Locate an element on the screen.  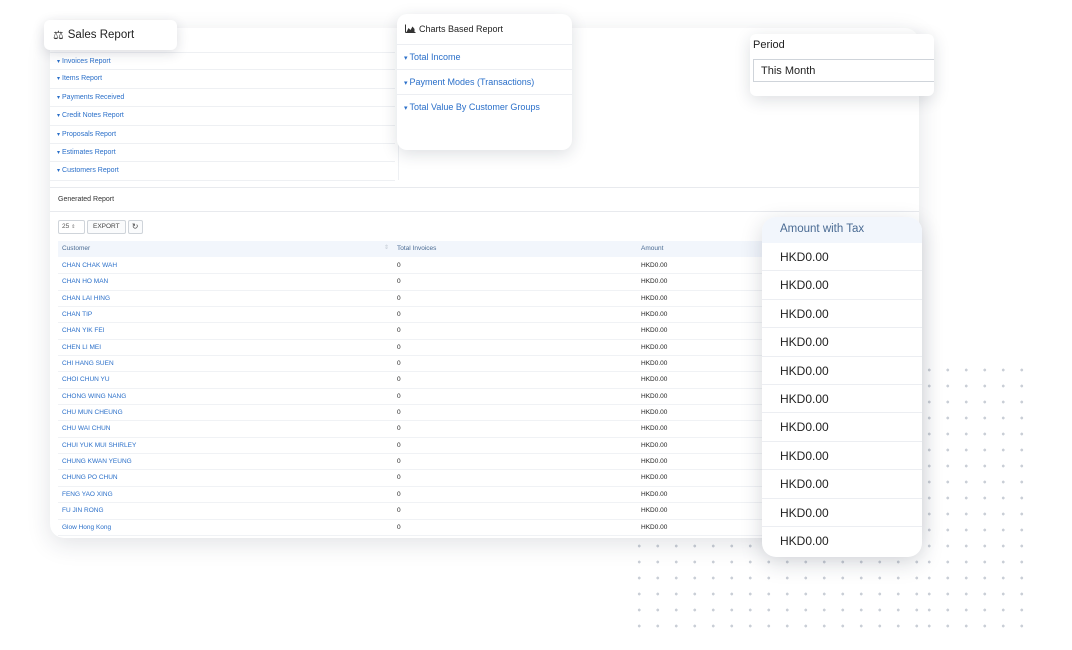
customer-link: CHUI YUK MUI SHIRLEY is located at coordinates (99, 446).